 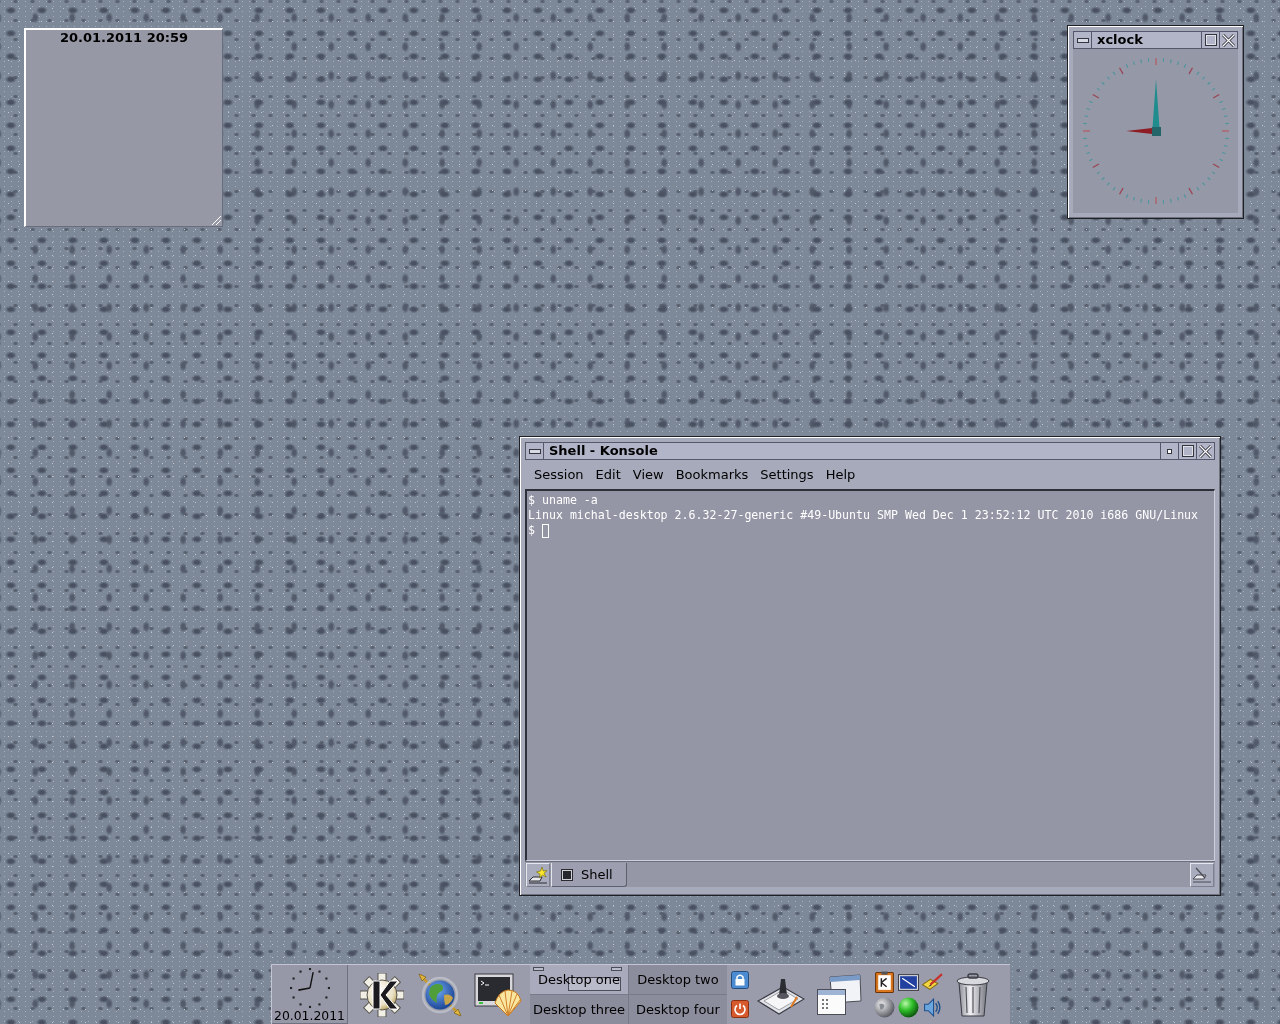 I want to click on lock-icon, so click(x=740, y=979).